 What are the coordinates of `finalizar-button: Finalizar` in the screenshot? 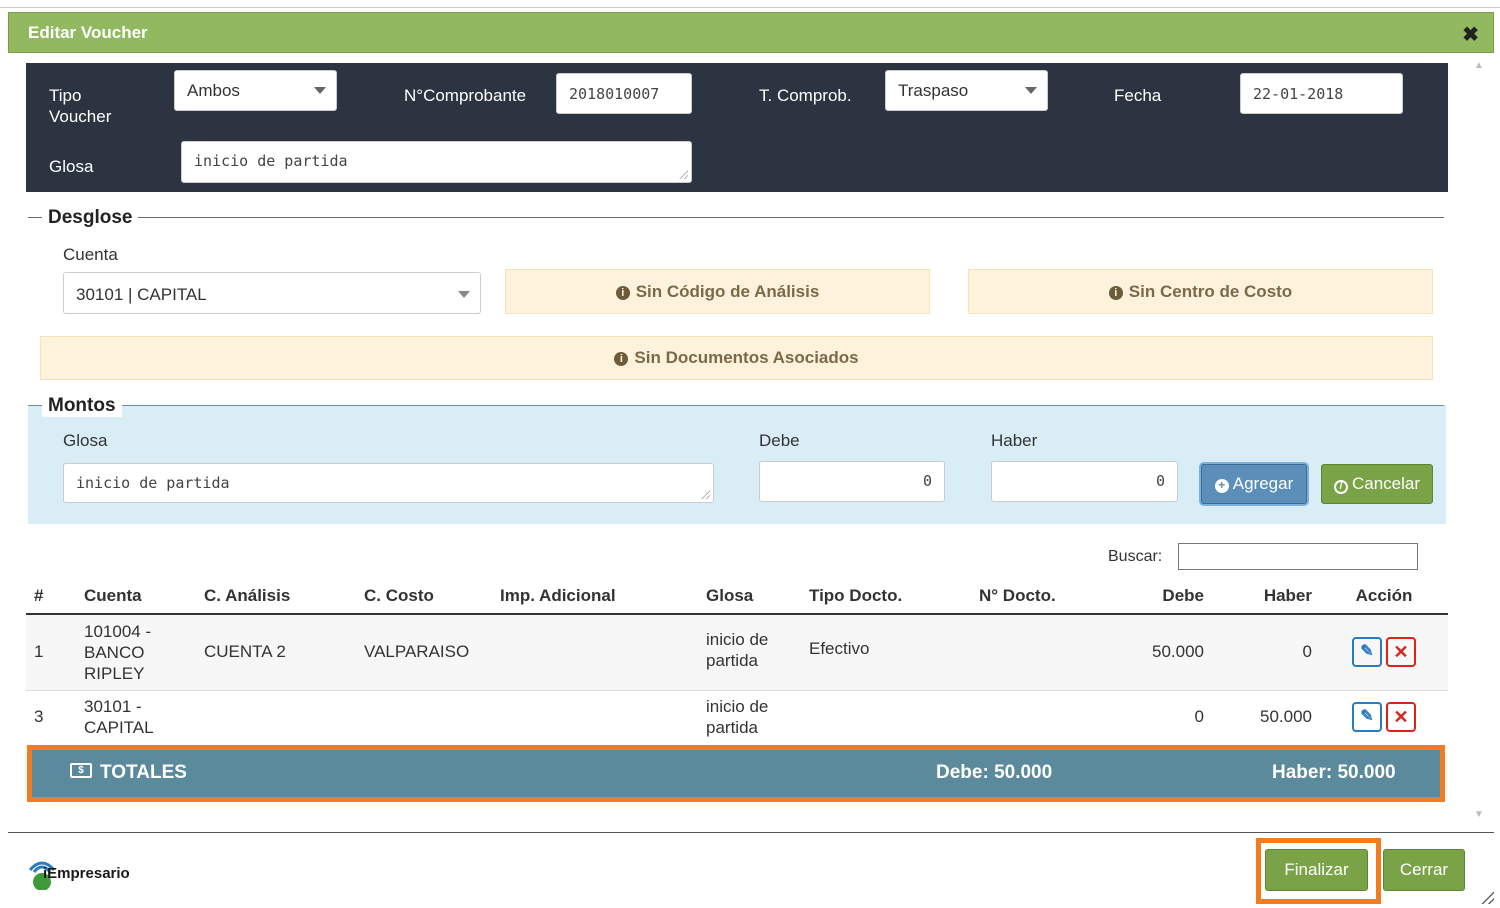 It's located at (1316, 870).